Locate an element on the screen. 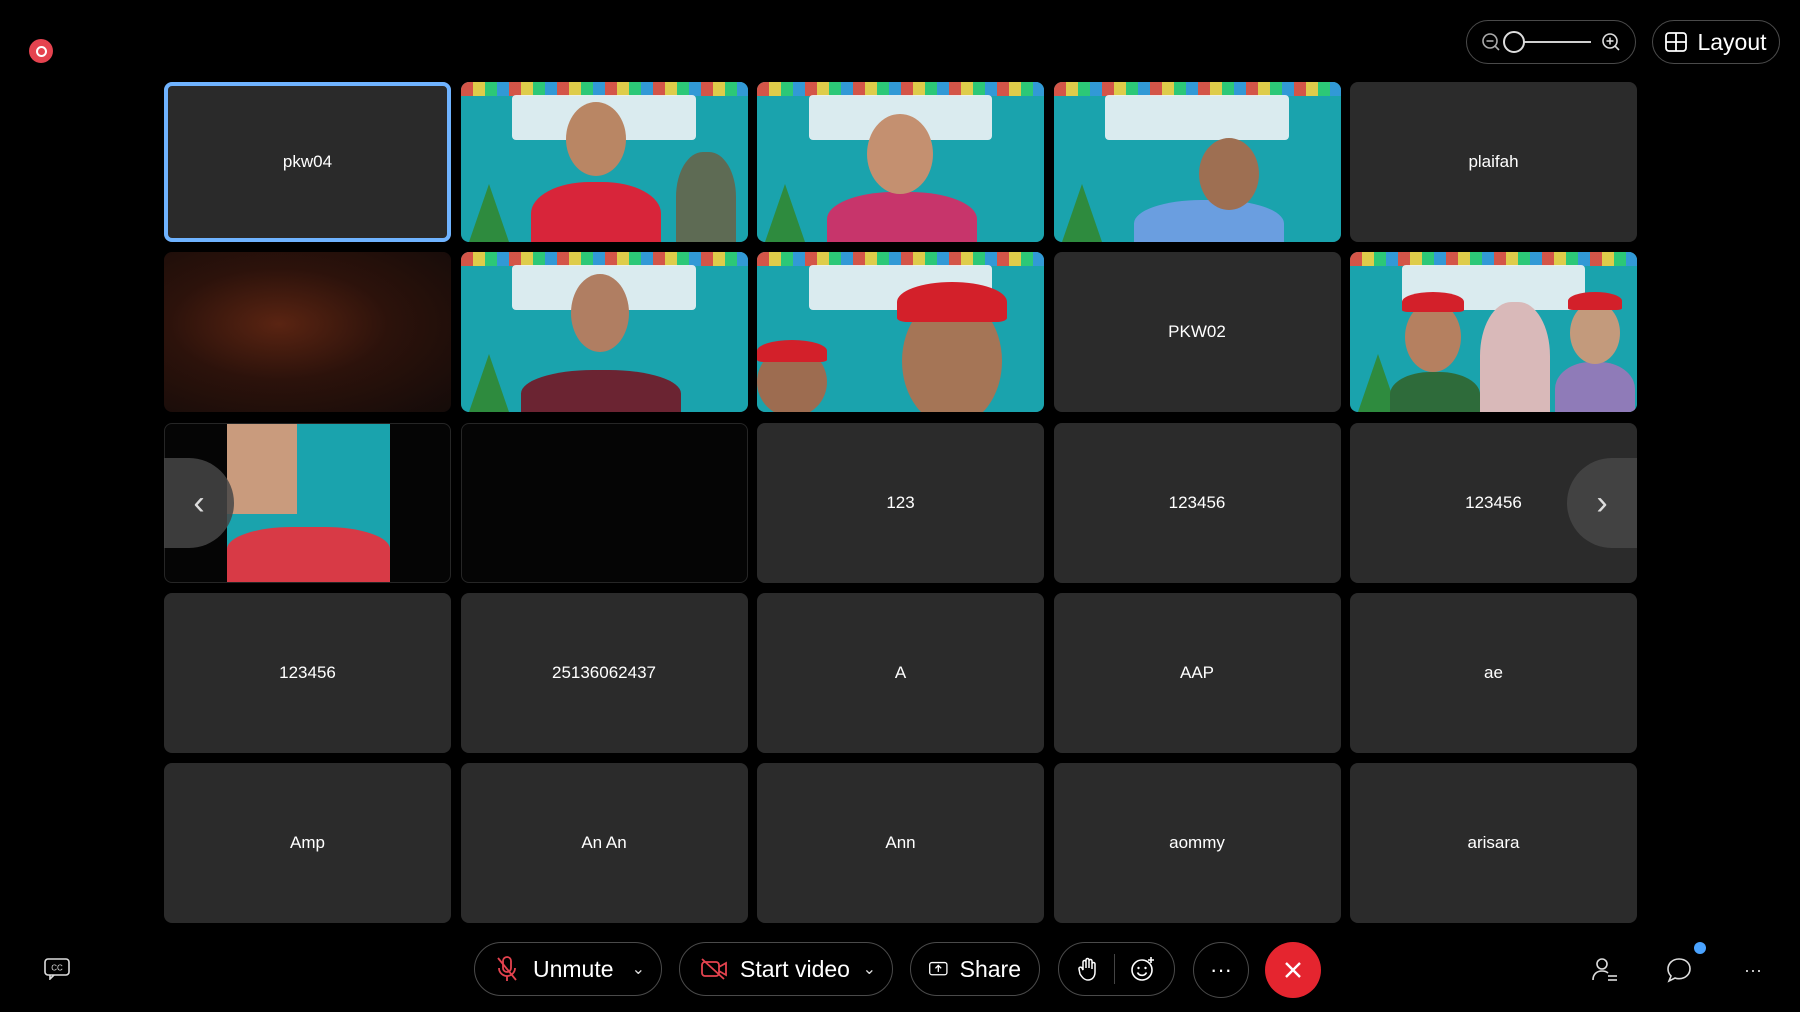 The height and width of the screenshot is (1012, 1800). participant-tile: PKW02 is located at coordinates (1197, 332).